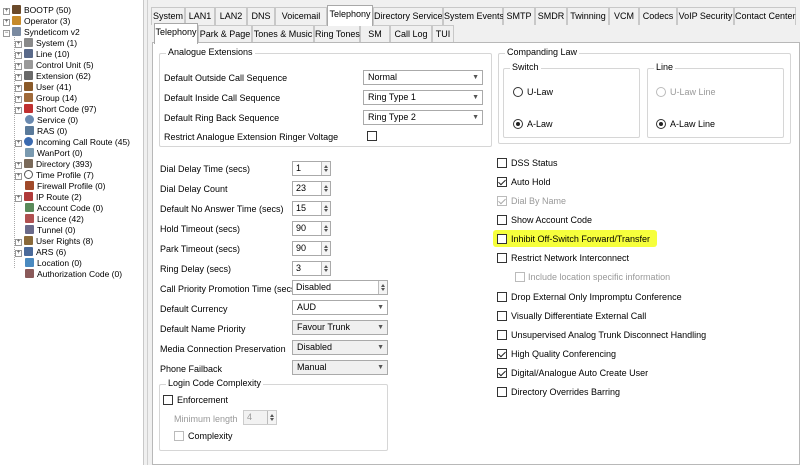 The height and width of the screenshot is (465, 800). Describe the element at coordinates (658, 16) in the screenshot. I see `tab-codecs: Codecs` at that location.